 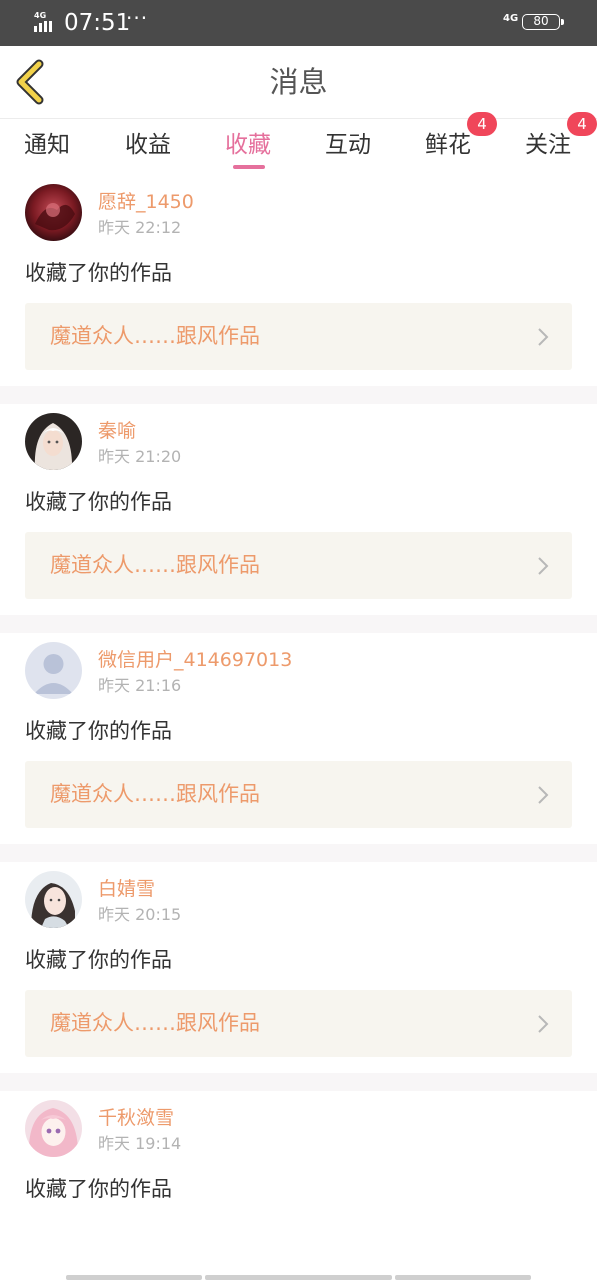 What do you see at coordinates (548, 145) in the screenshot?
I see `tab-following: 关注` at bounding box center [548, 145].